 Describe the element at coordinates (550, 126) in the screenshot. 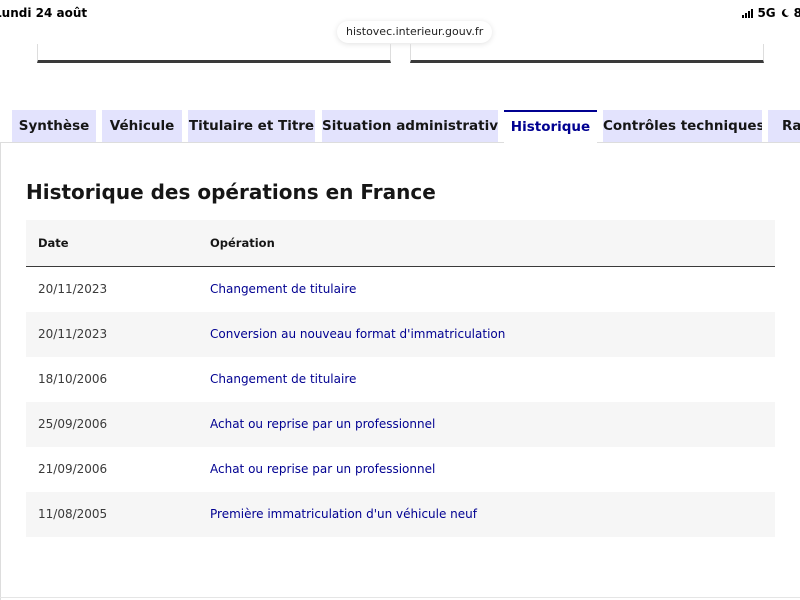

I see `tab-historique: Historique` at that location.